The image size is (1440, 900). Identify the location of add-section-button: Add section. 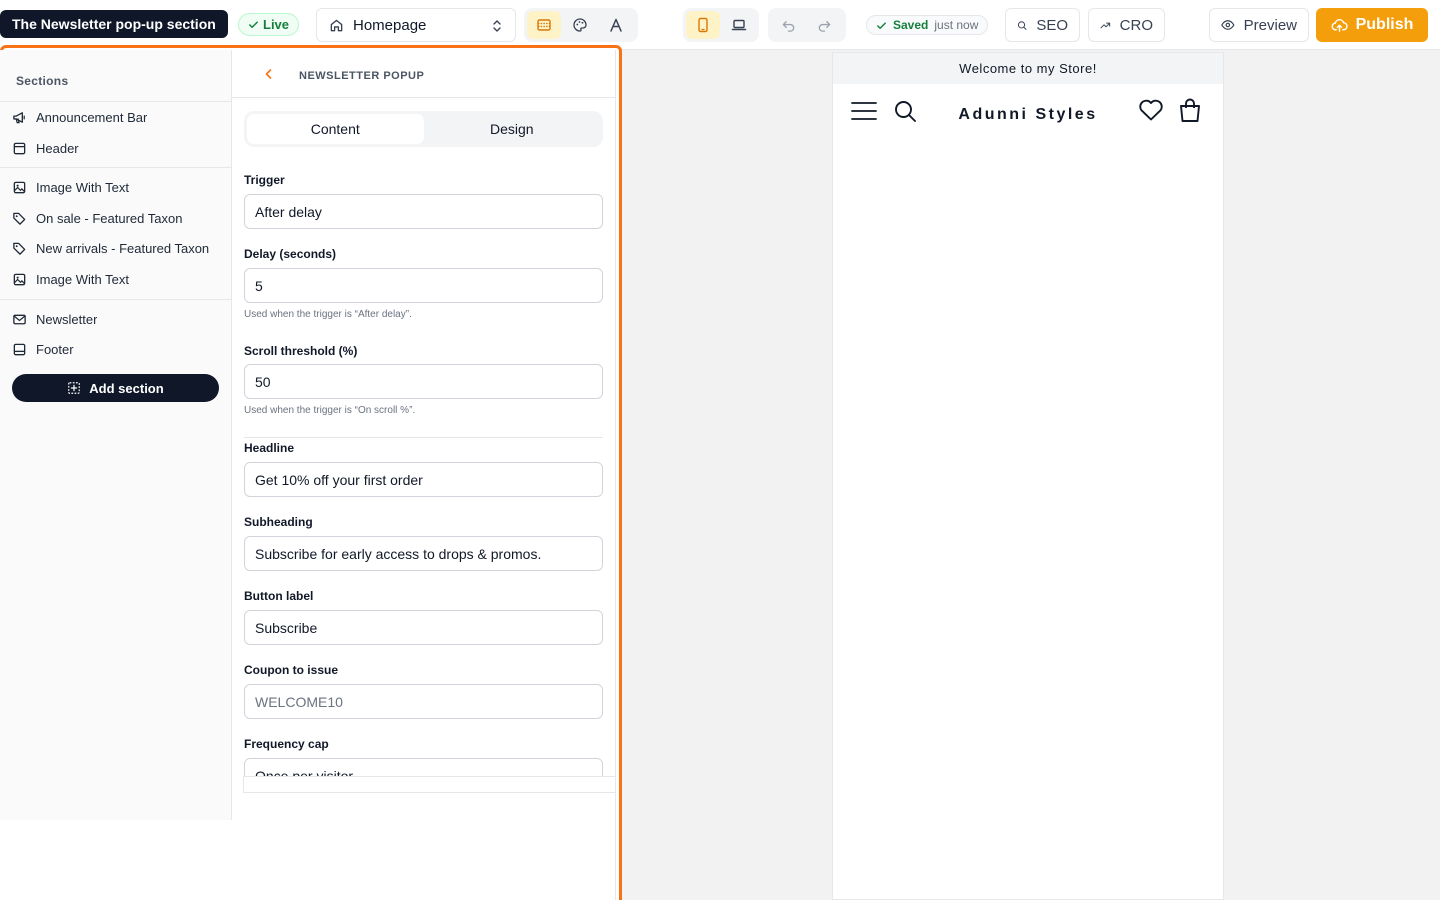
(115, 388).